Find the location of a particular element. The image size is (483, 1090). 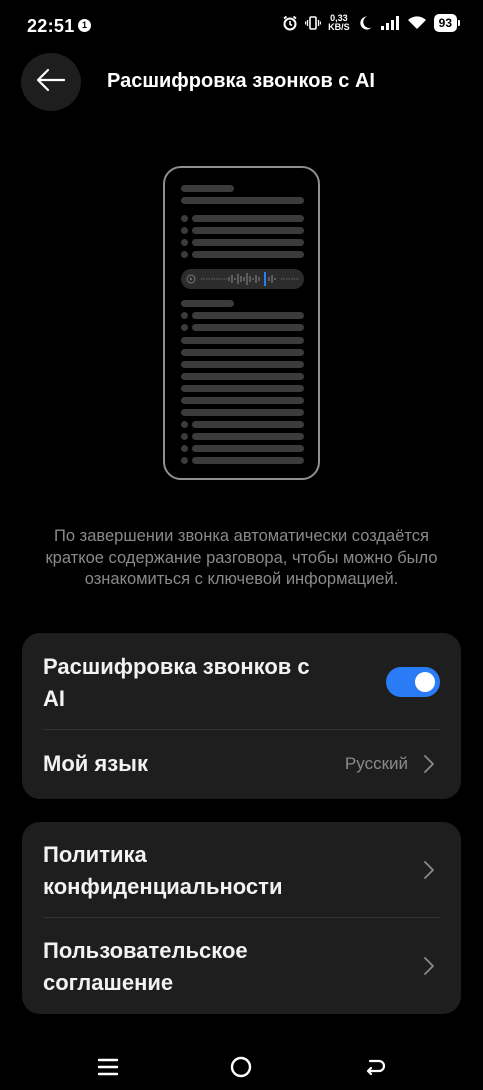

vibrate-icon is located at coordinates (313, 23).